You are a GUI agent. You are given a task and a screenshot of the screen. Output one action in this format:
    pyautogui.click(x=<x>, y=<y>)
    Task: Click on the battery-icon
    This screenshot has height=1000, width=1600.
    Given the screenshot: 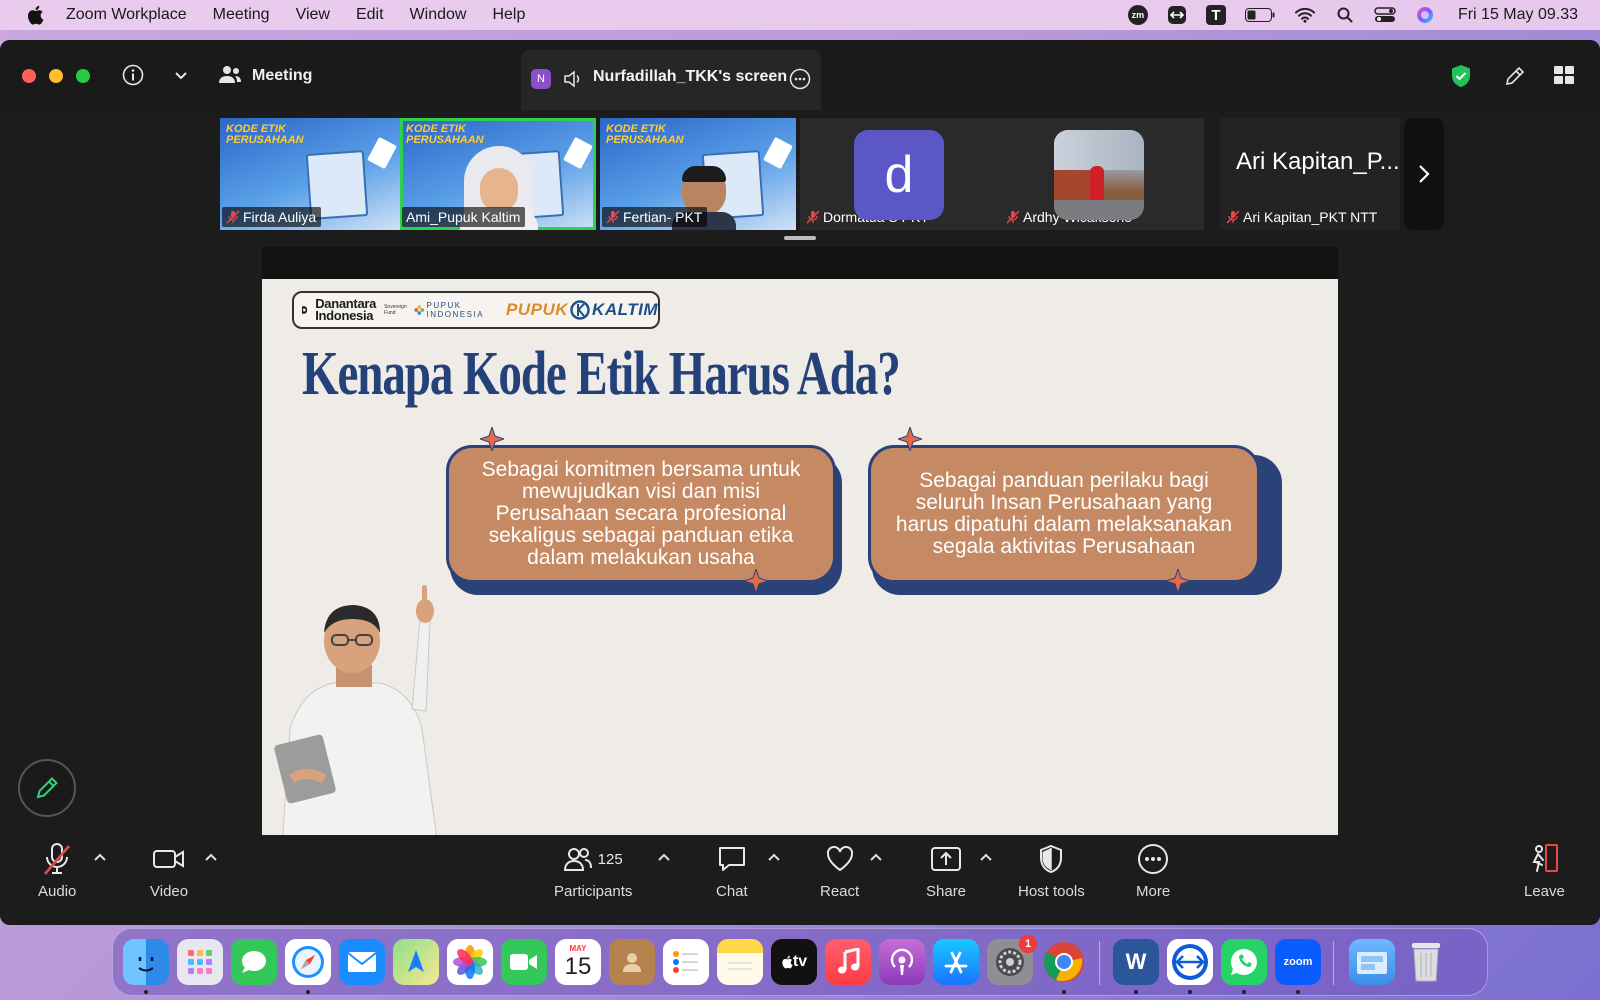 What is the action you would take?
    pyautogui.click(x=1260, y=15)
    